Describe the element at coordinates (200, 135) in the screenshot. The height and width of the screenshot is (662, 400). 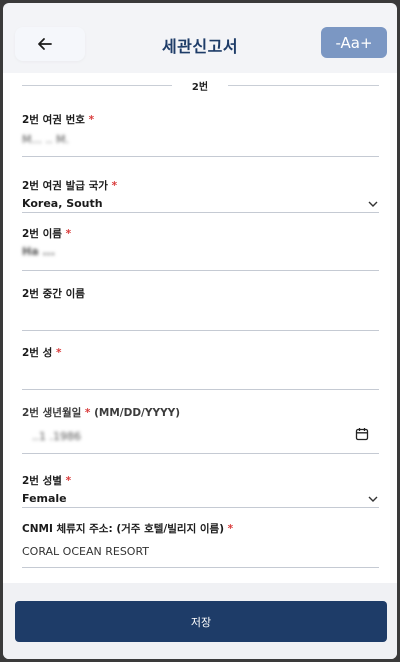
I see `passport-number-field: 2번 여권 번호 * M... .. M.` at that location.